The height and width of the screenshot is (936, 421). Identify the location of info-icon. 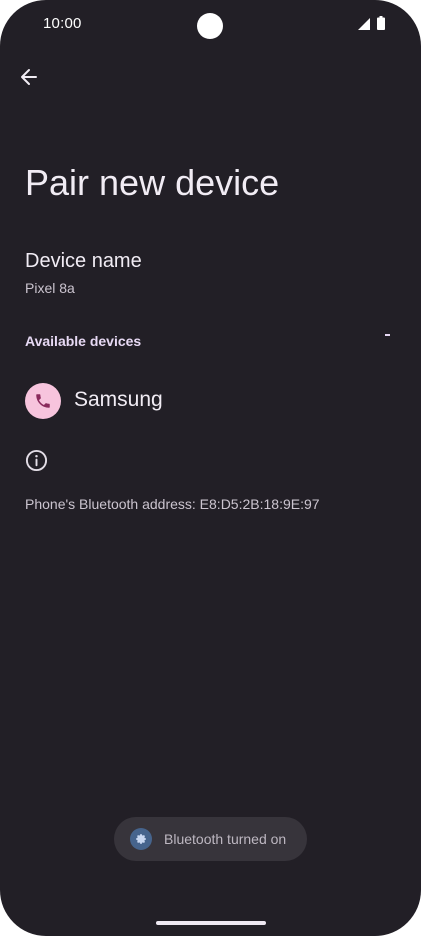
(36, 460).